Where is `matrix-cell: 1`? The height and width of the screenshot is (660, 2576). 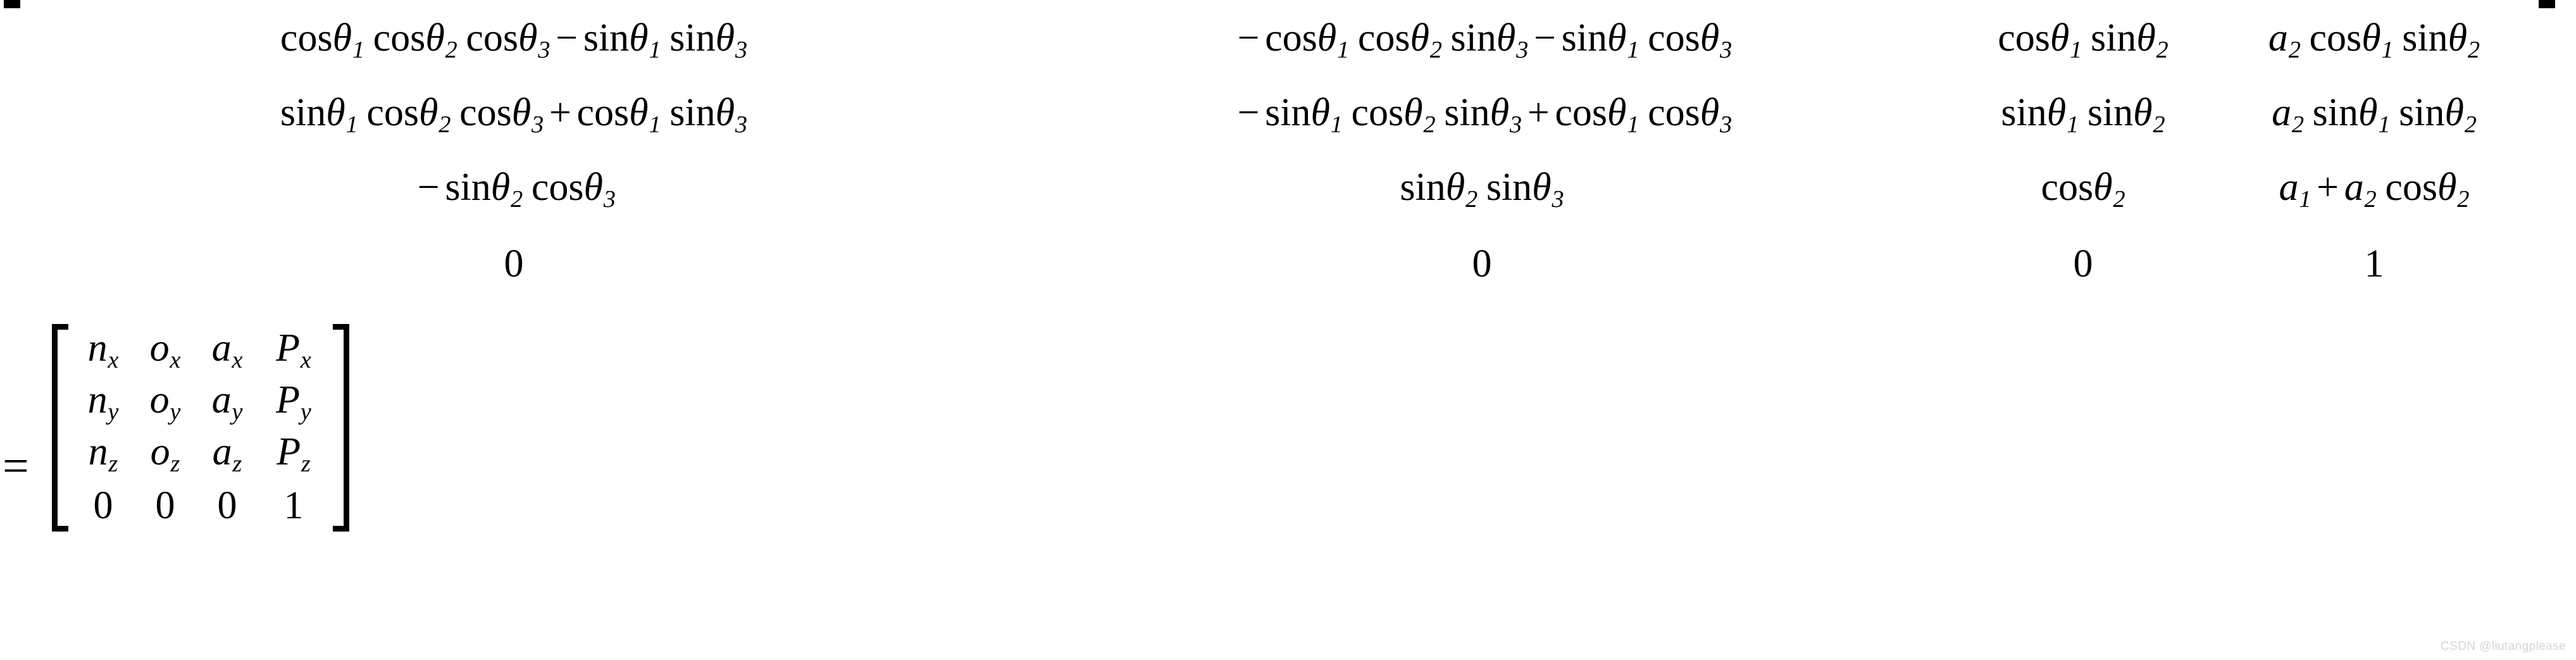 matrix-cell: 1 is located at coordinates (2375, 264).